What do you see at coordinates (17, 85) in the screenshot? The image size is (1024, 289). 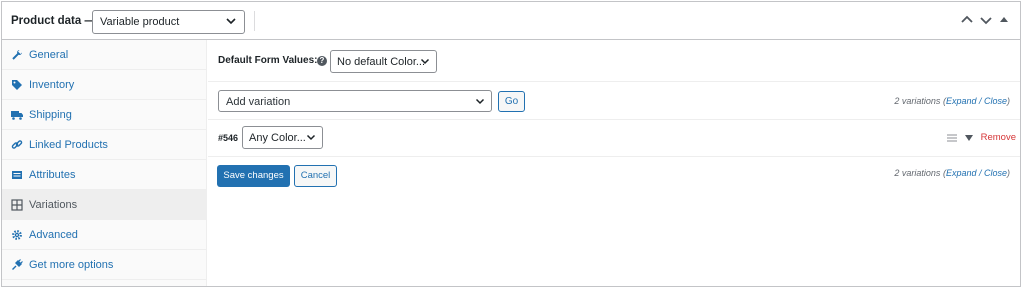 I see `tag-icon` at bounding box center [17, 85].